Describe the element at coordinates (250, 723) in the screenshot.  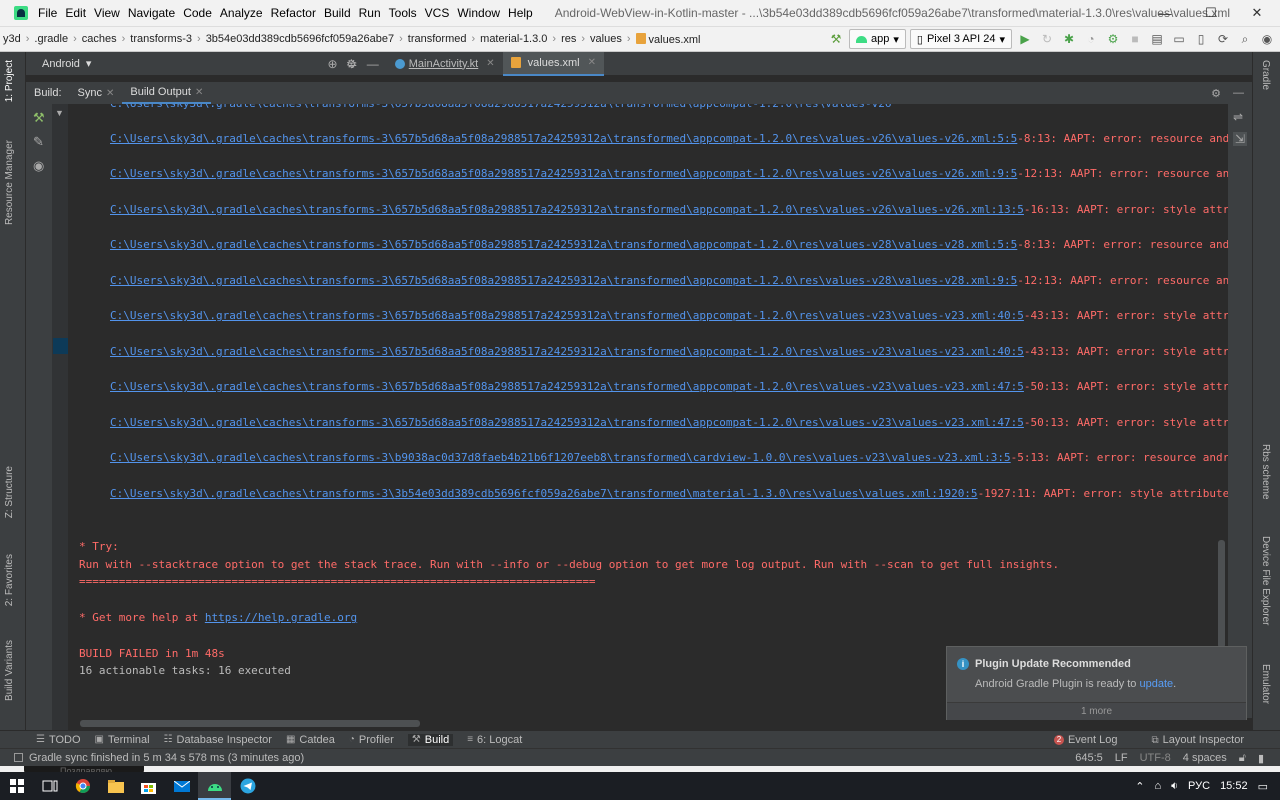
I see `horizontal-scrollbar` at that location.